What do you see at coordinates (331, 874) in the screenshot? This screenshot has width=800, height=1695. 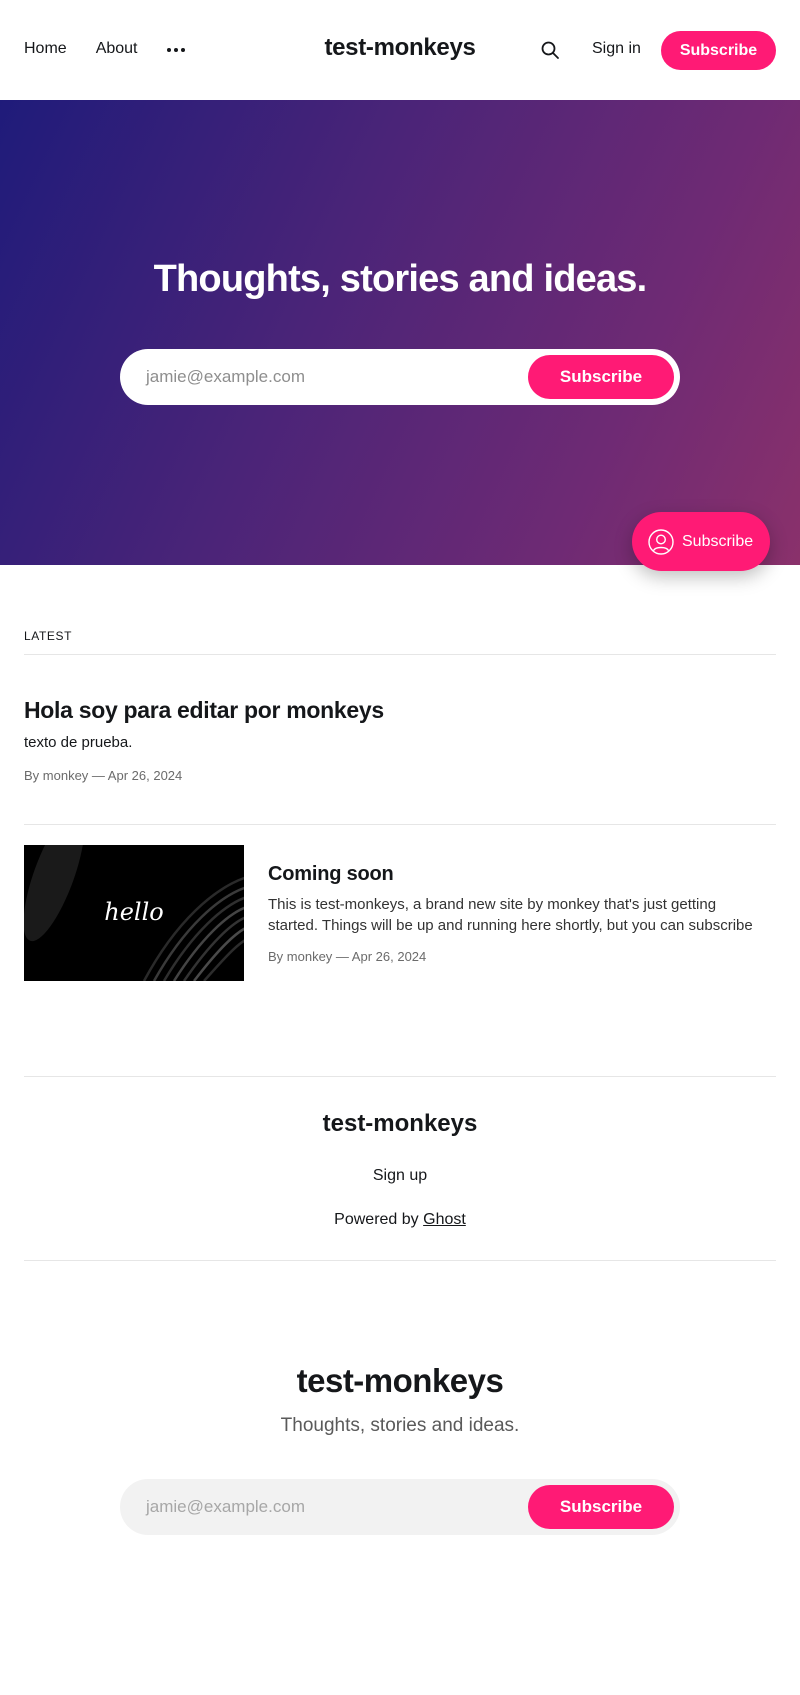 I see `post-title: Coming soon` at bounding box center [331, 874].